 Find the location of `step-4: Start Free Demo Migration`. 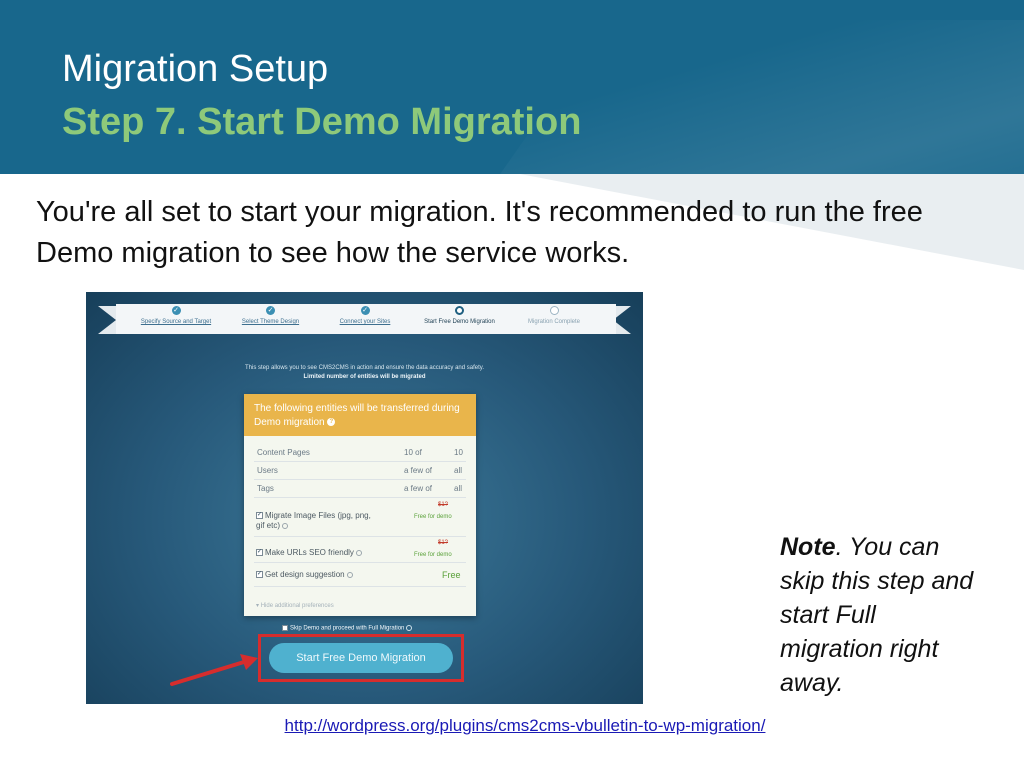

step-4: Start Free Demo Migration is located at coordinates (460, 320).